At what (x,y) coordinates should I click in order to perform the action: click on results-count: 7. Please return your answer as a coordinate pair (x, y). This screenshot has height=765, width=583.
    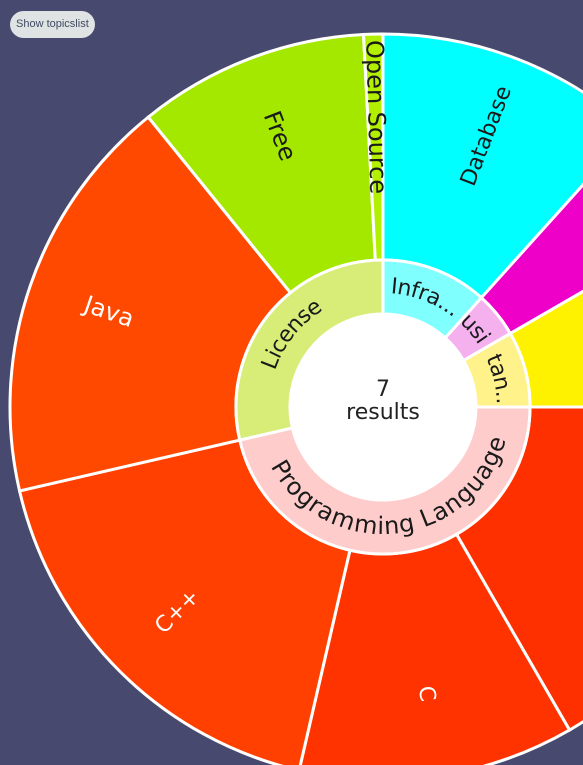
    Looking at the image, I should click on (383, 389).